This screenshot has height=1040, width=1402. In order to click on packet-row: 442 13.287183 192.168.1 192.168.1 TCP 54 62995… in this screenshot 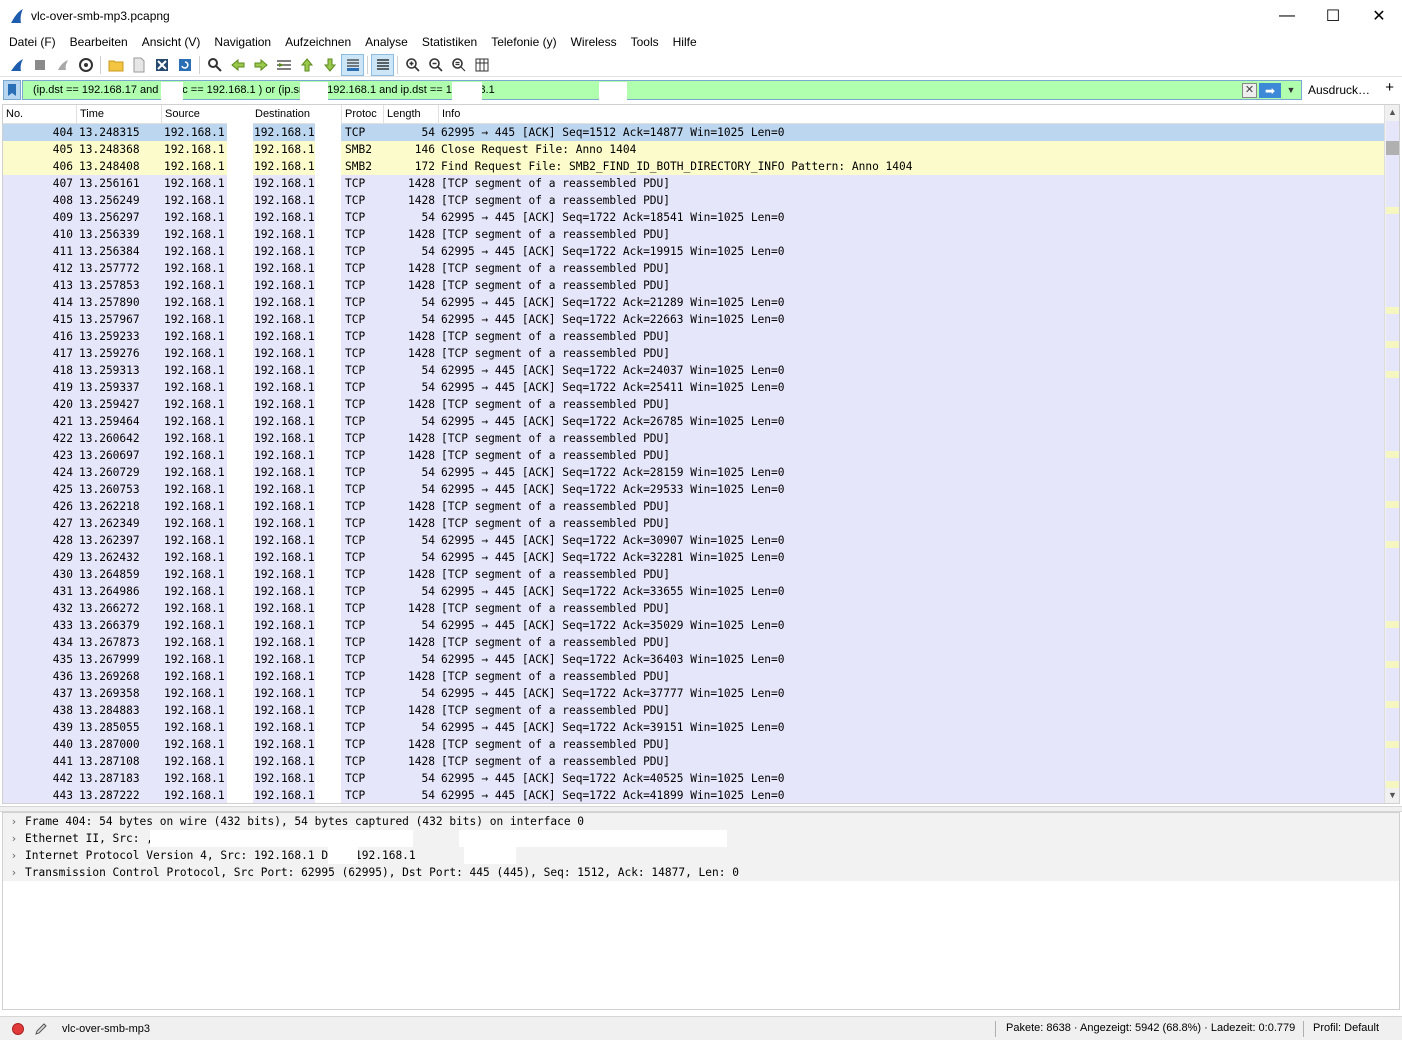, I will do `click(694, 778)`.